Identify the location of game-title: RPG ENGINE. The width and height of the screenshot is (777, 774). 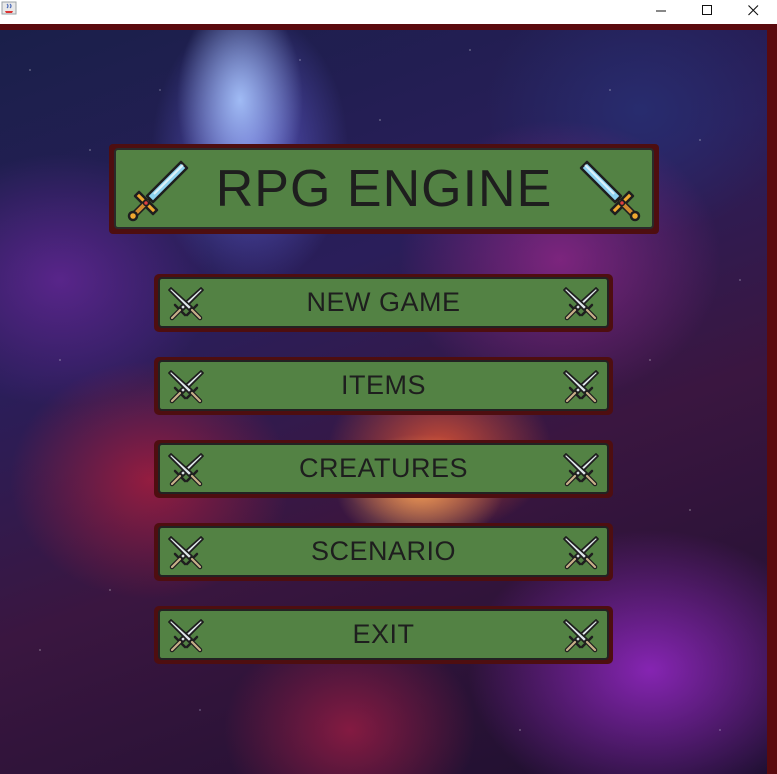
(384, 188).